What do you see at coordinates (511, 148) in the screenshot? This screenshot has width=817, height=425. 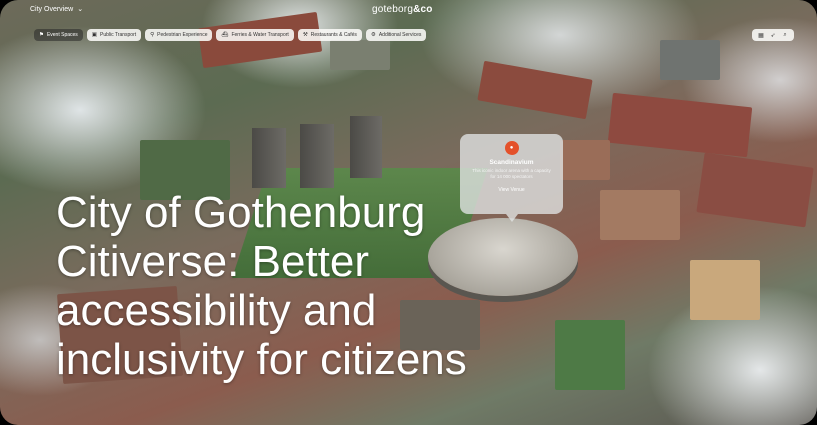 I see `location-pin-icon: ●` at bounding box center [511, 148].